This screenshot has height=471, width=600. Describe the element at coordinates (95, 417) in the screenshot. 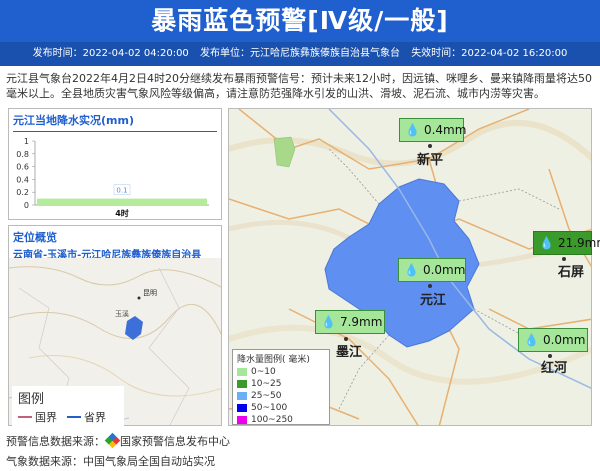

I see `legend-province-border: 省界` at that location.